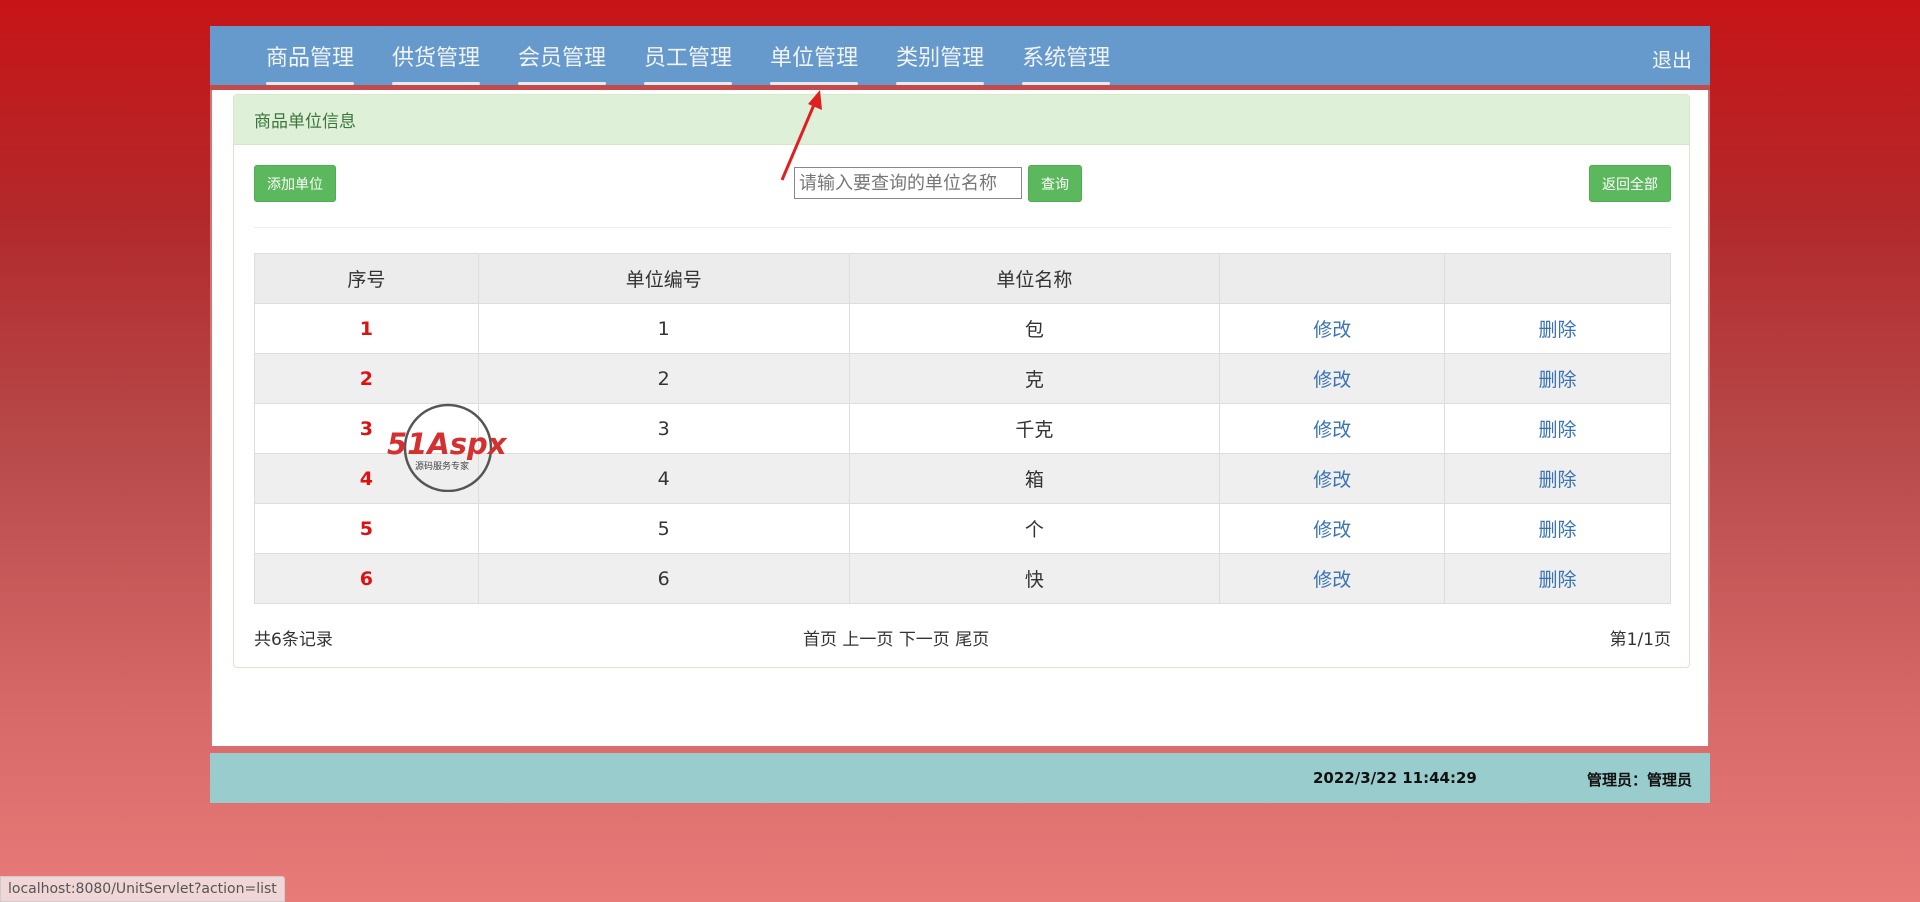  I want to click on header-delete, so click(1557, 278).